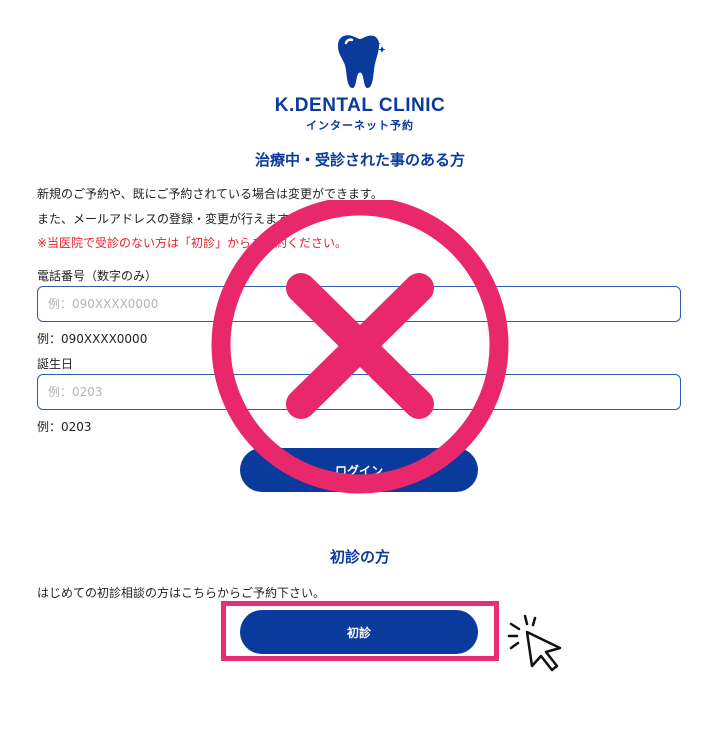 Image resolution: width=720 pixels, height=737 pixels. What do you see at coordinates (97, 276) in the screenshot?
I see `phone-label: 電話番号（数字のみ）` at bounding box center [97, 276].